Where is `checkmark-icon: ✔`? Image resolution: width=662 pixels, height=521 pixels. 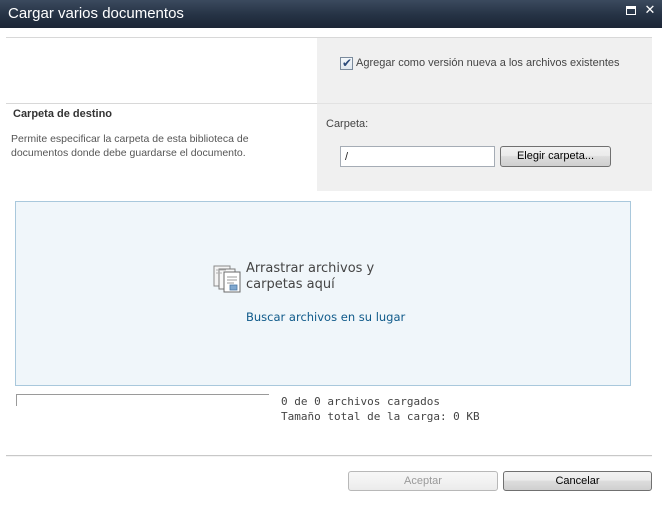 checkmark-icon: ✔ is located at coordinates (347, 63).